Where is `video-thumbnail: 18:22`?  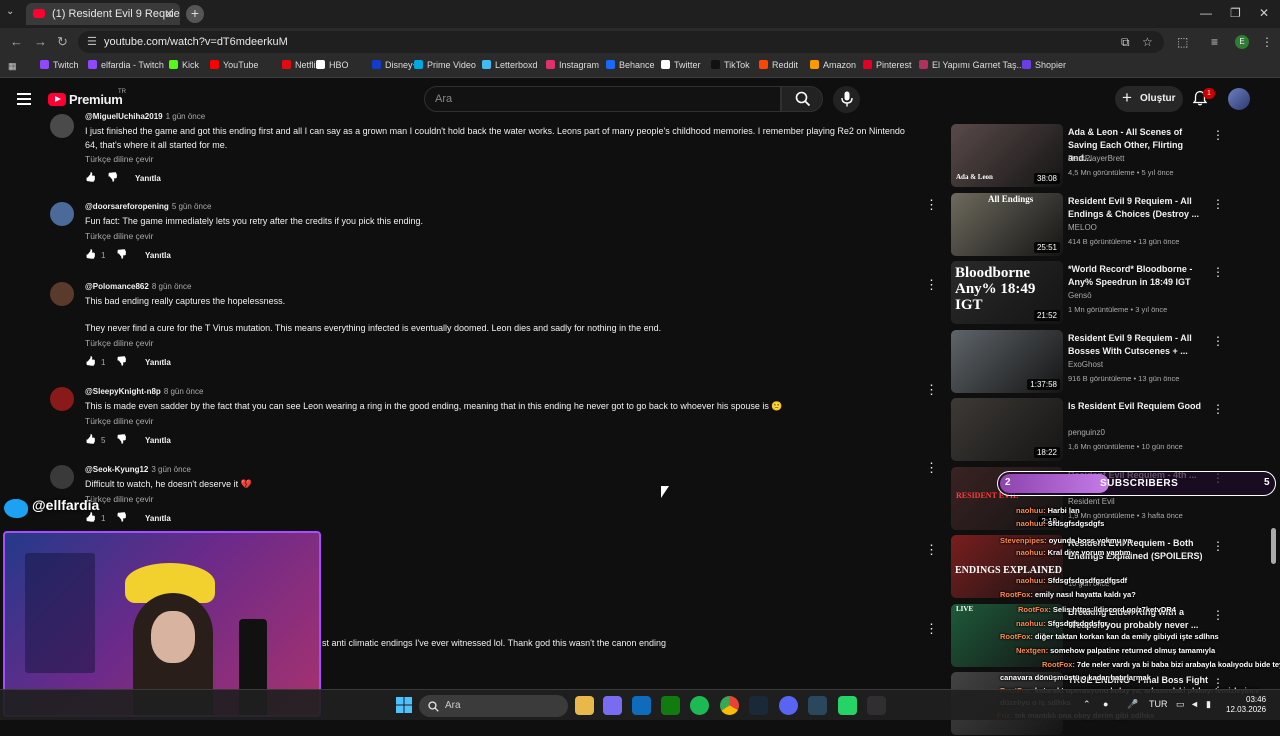
video-thumbnail: 18:22 is located at coordinates (1007, 429).